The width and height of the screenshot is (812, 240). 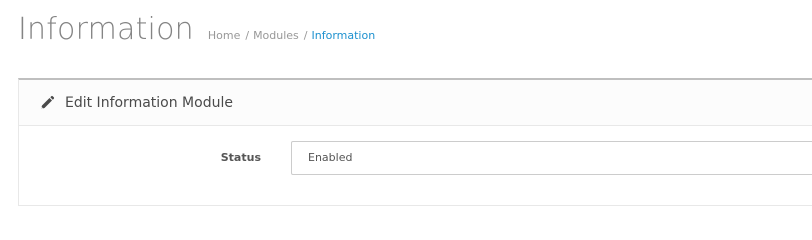 What do you see at coordinates (344, 35) in the screenshot?
I see `breadcrumb-information: Information` at bounding box center [344, 35].